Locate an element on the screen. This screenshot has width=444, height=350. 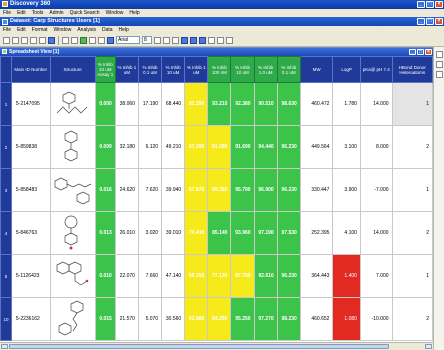
cell-inhib-7: 92.380 is located at coordinates (242, 104).